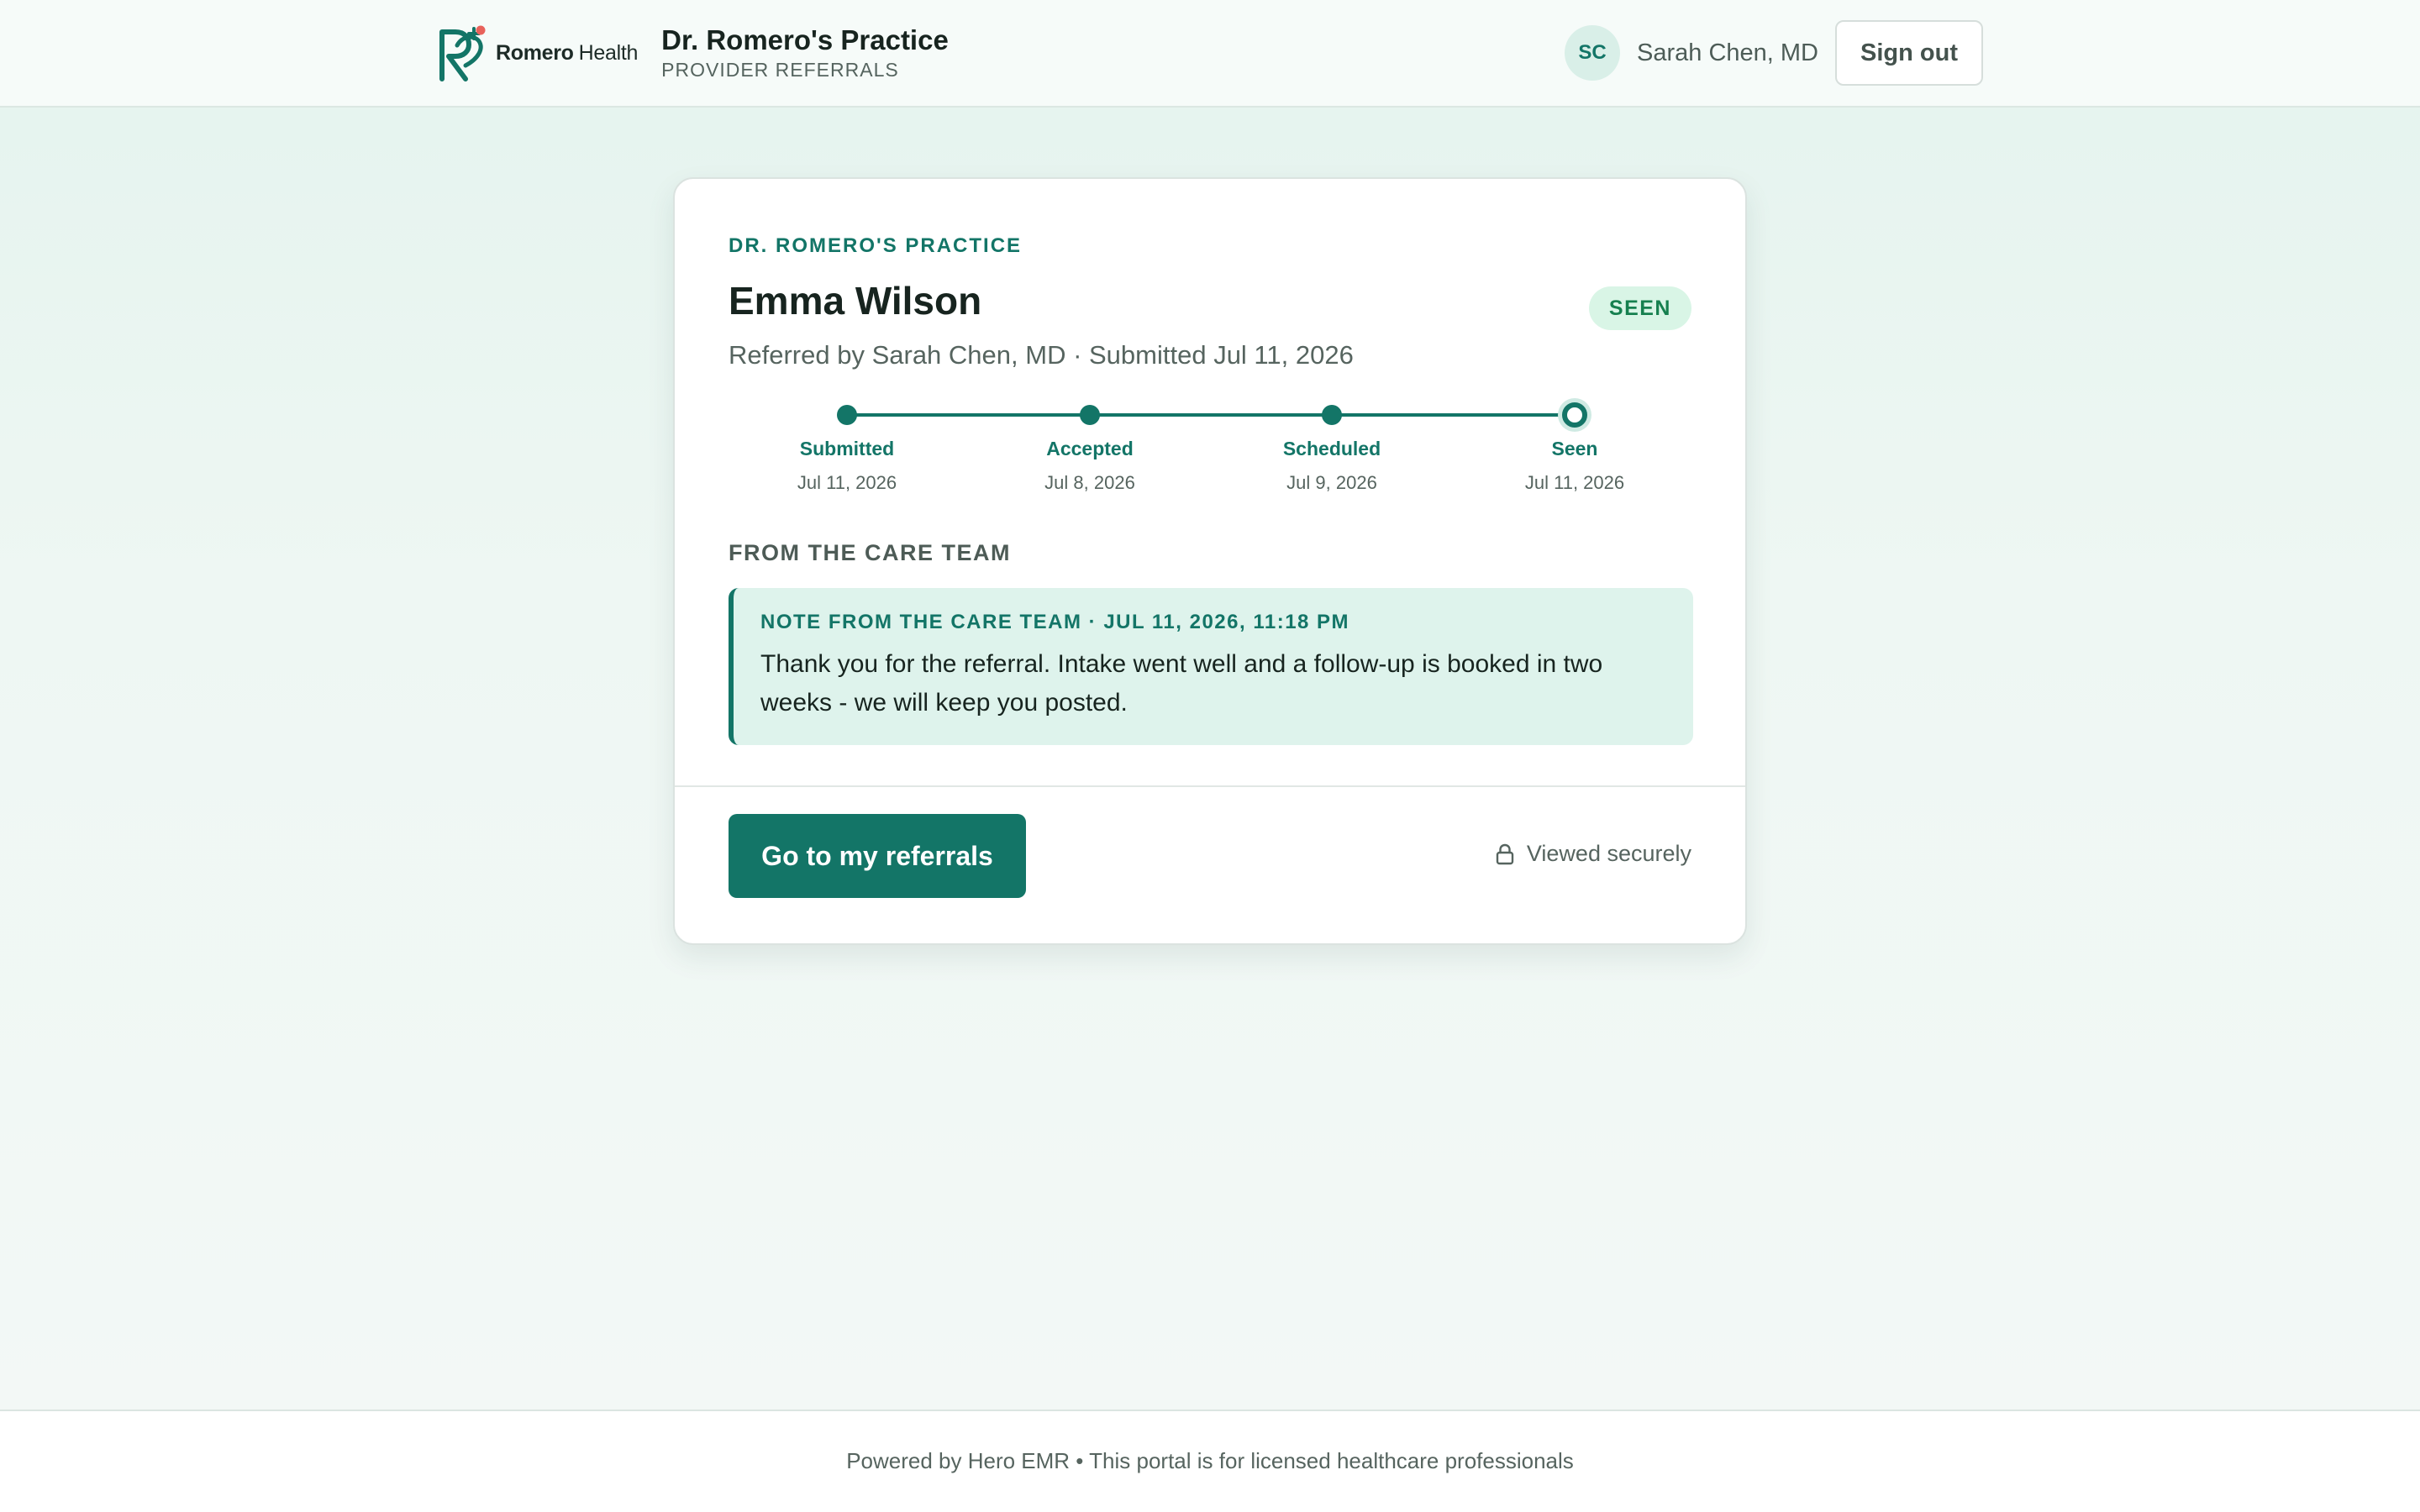 Image resolution: width=2420 pixels, height=1512 pixels. I want to click on timeline-step-scheduled: Scheduled Jul 9, 2026, so click(1332, 447).